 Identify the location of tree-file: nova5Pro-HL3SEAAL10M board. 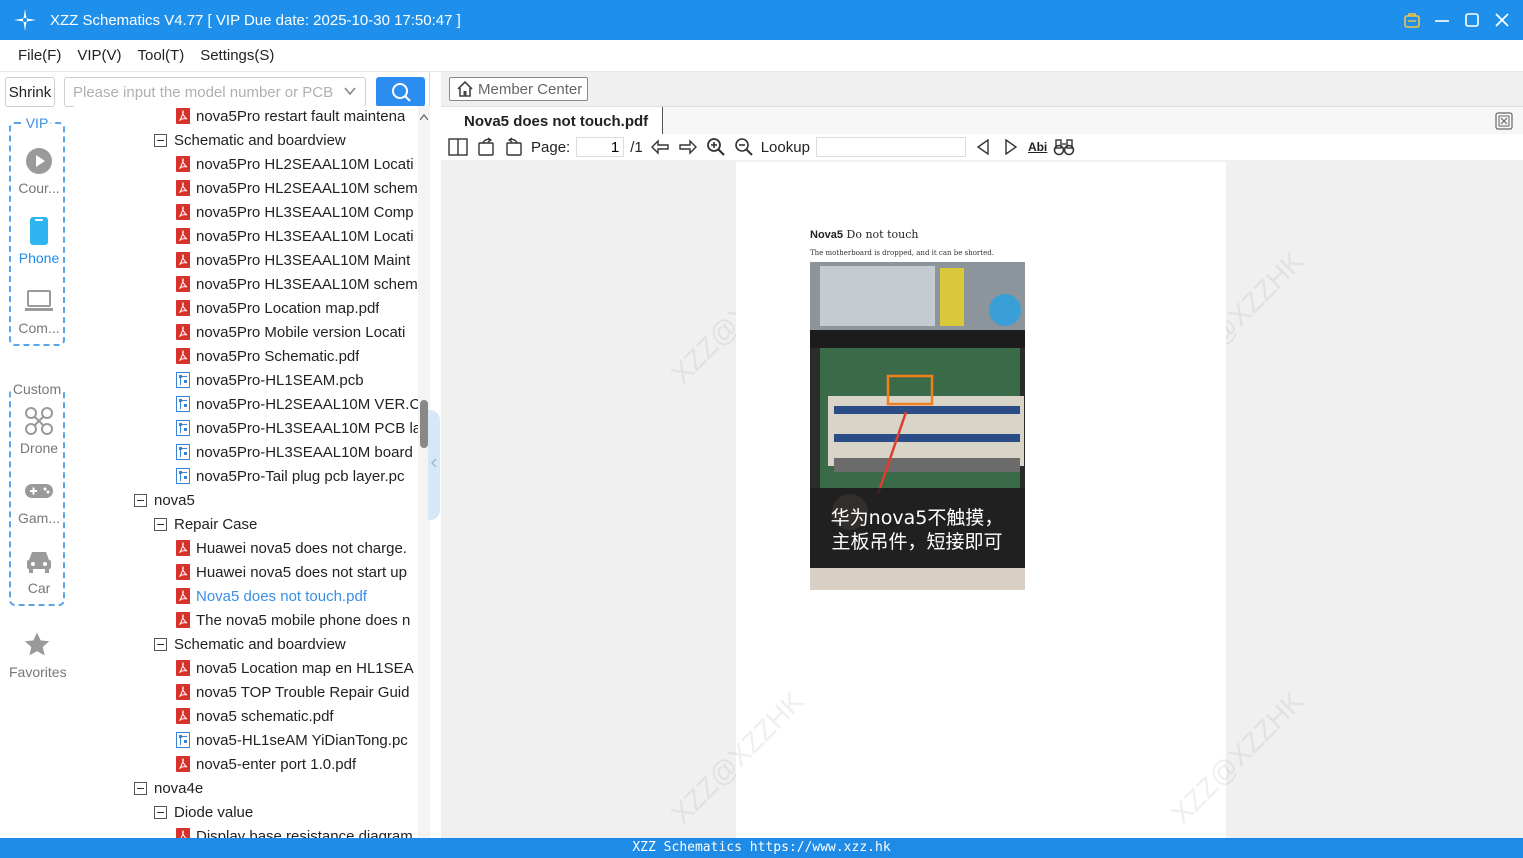
(246, 452).